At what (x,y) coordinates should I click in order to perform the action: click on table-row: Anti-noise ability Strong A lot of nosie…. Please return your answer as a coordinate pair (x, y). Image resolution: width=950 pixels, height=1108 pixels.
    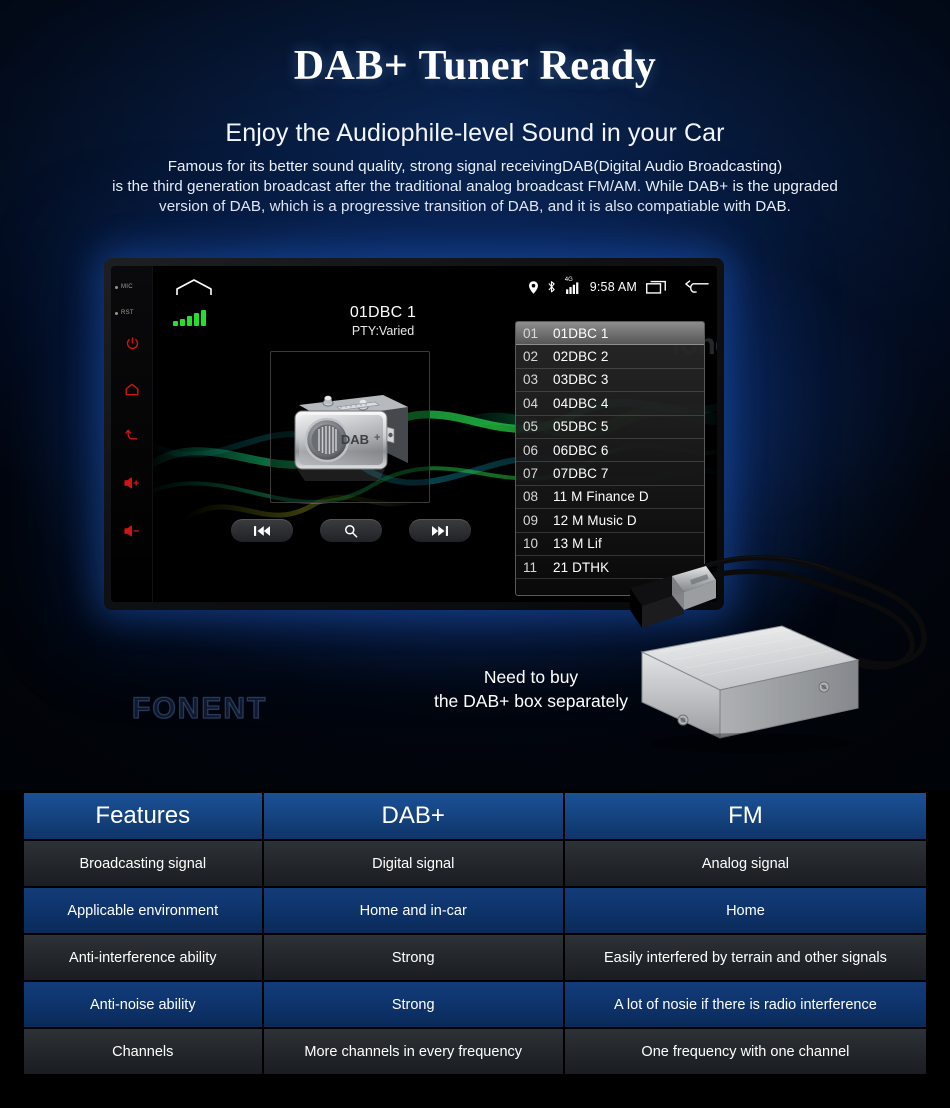
    Looking at the image, I should click on (475, 1004).